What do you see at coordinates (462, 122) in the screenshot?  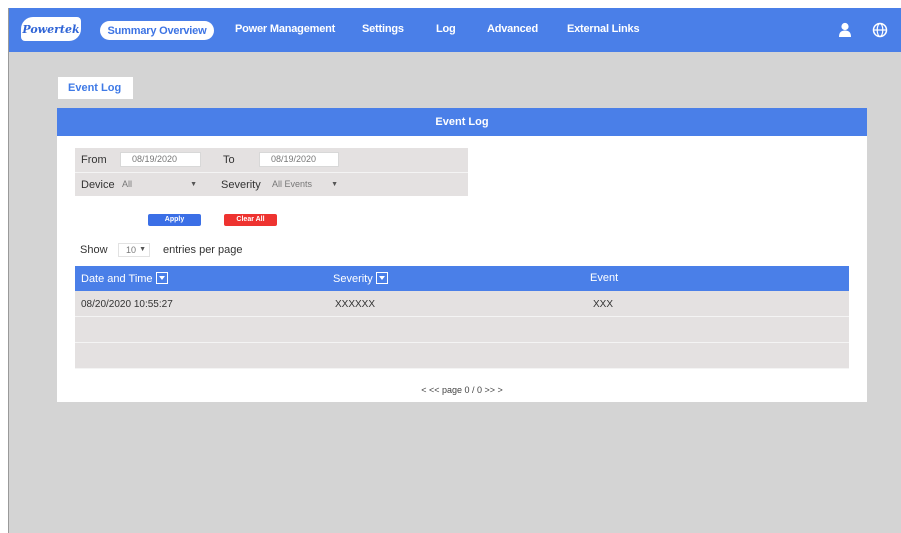 I see `panel-title: Event Log` at bounding box center [462, 122].